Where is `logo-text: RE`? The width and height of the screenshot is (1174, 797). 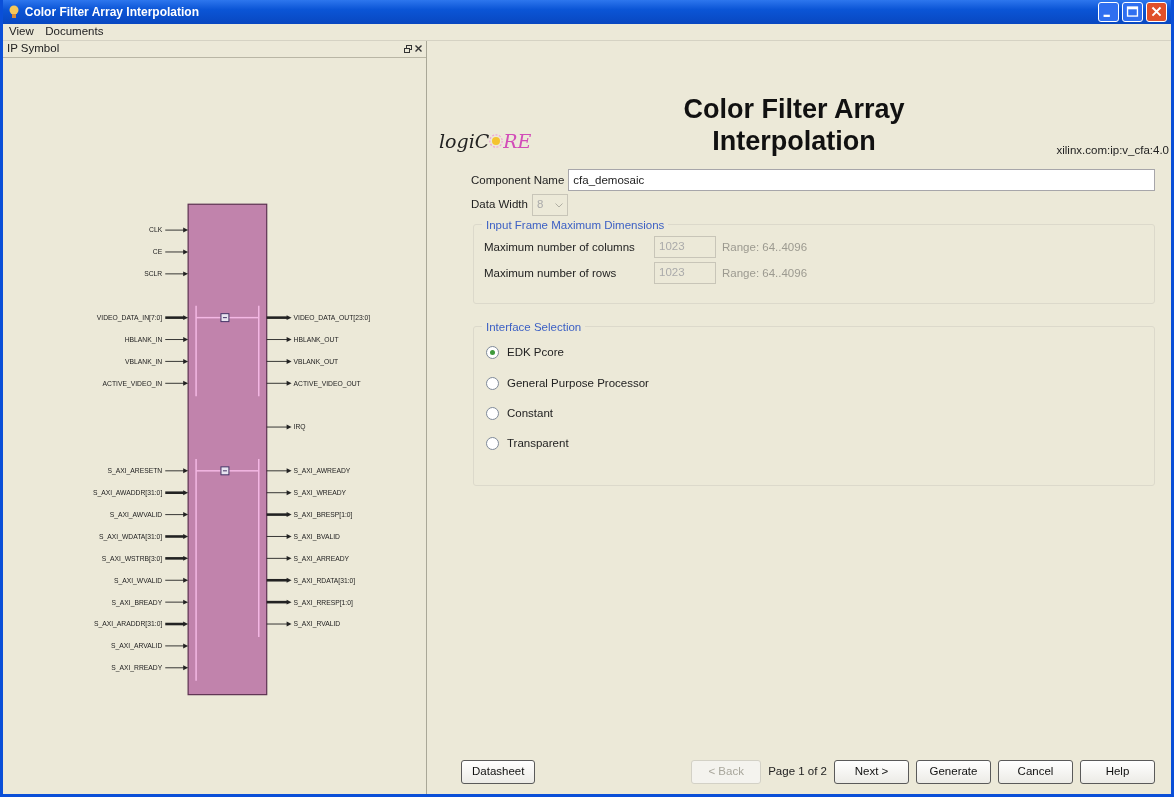
logo-text: RE is located at coordinates (517, 141).